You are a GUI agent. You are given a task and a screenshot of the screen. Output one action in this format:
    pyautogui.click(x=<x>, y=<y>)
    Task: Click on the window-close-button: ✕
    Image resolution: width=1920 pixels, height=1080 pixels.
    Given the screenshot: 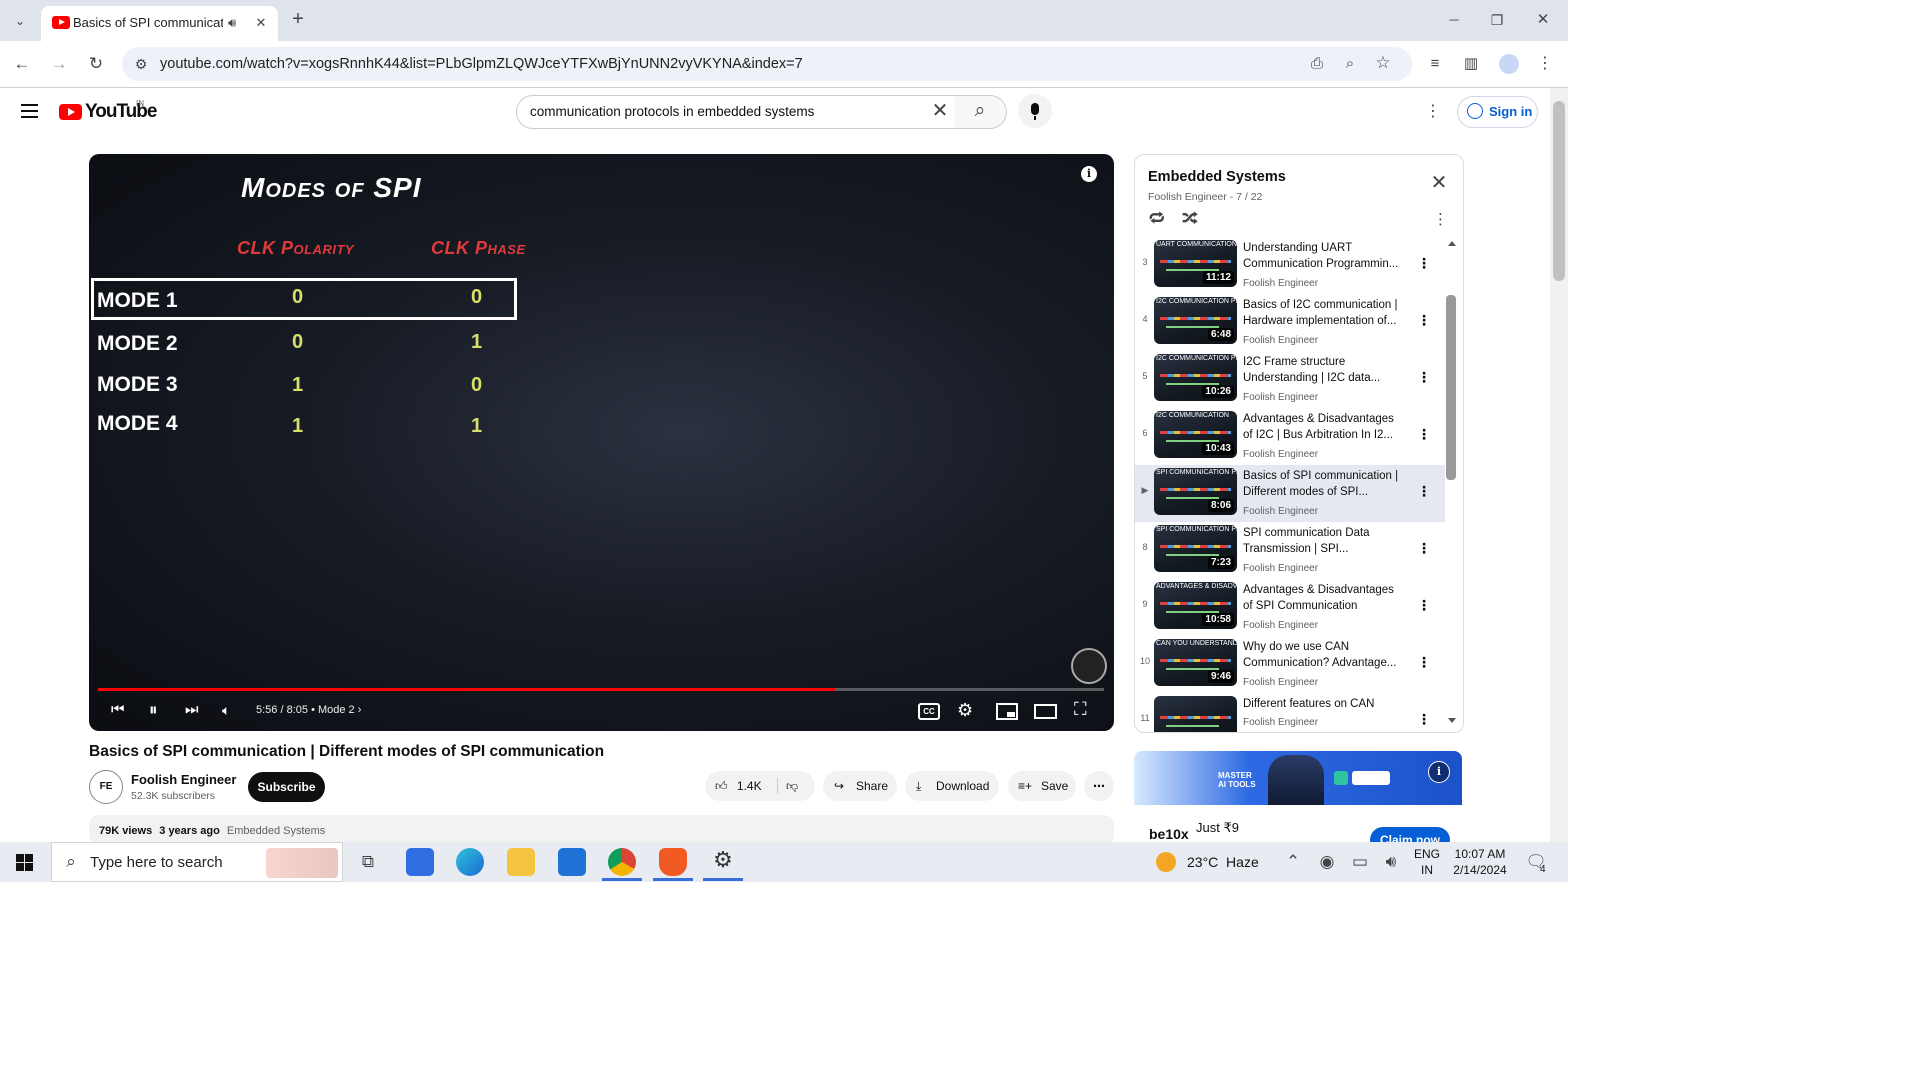 What is the action you would take?
    pyautogui.click(x=1543, y=20)
    